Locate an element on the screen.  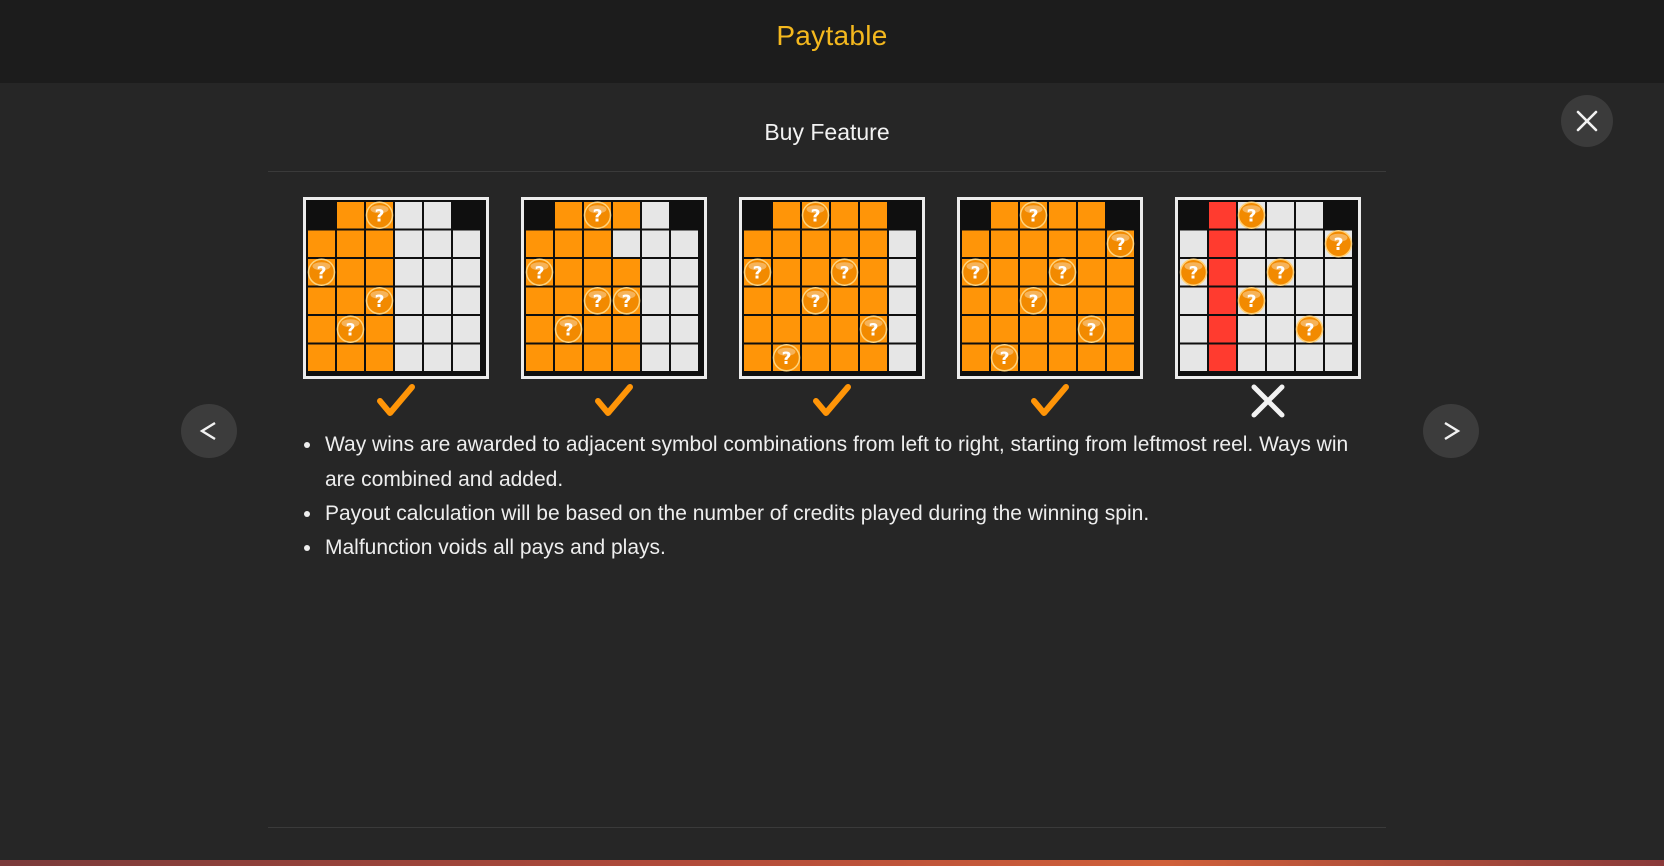
example-grid: ?????? is located at coordinates (832, 288).